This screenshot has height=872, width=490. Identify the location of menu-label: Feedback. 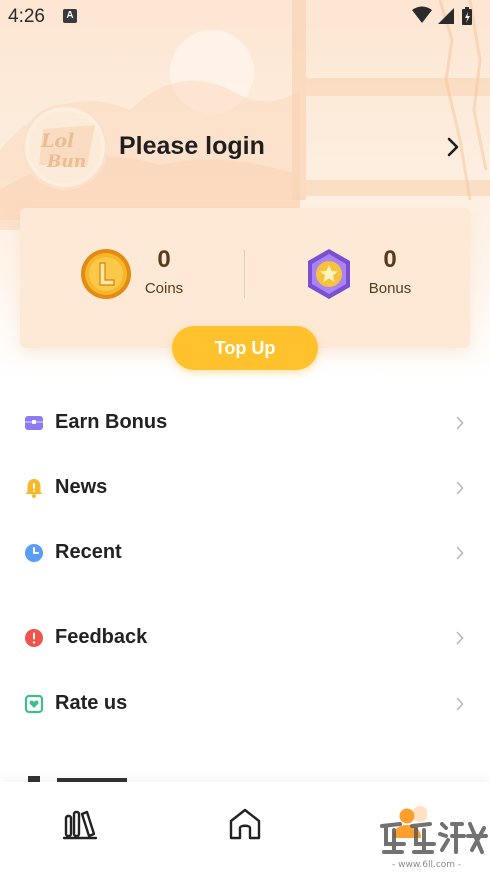
(101, 637).